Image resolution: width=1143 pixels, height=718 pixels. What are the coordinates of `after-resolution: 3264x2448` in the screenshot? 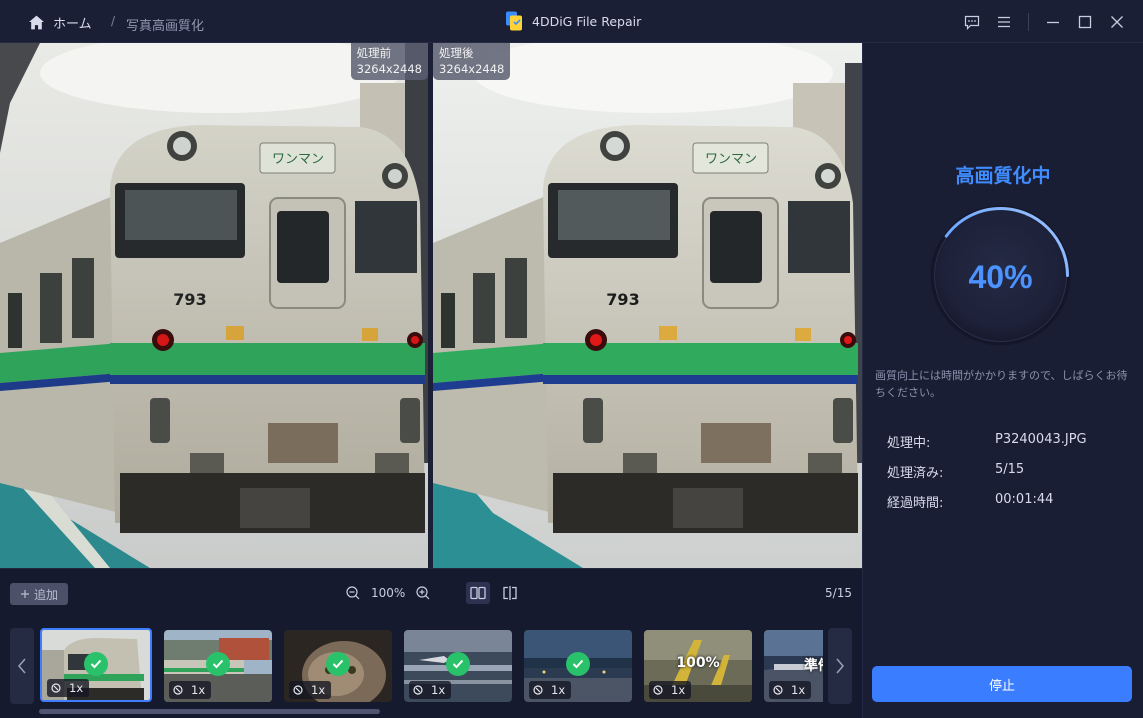 It's located at (472, 69).